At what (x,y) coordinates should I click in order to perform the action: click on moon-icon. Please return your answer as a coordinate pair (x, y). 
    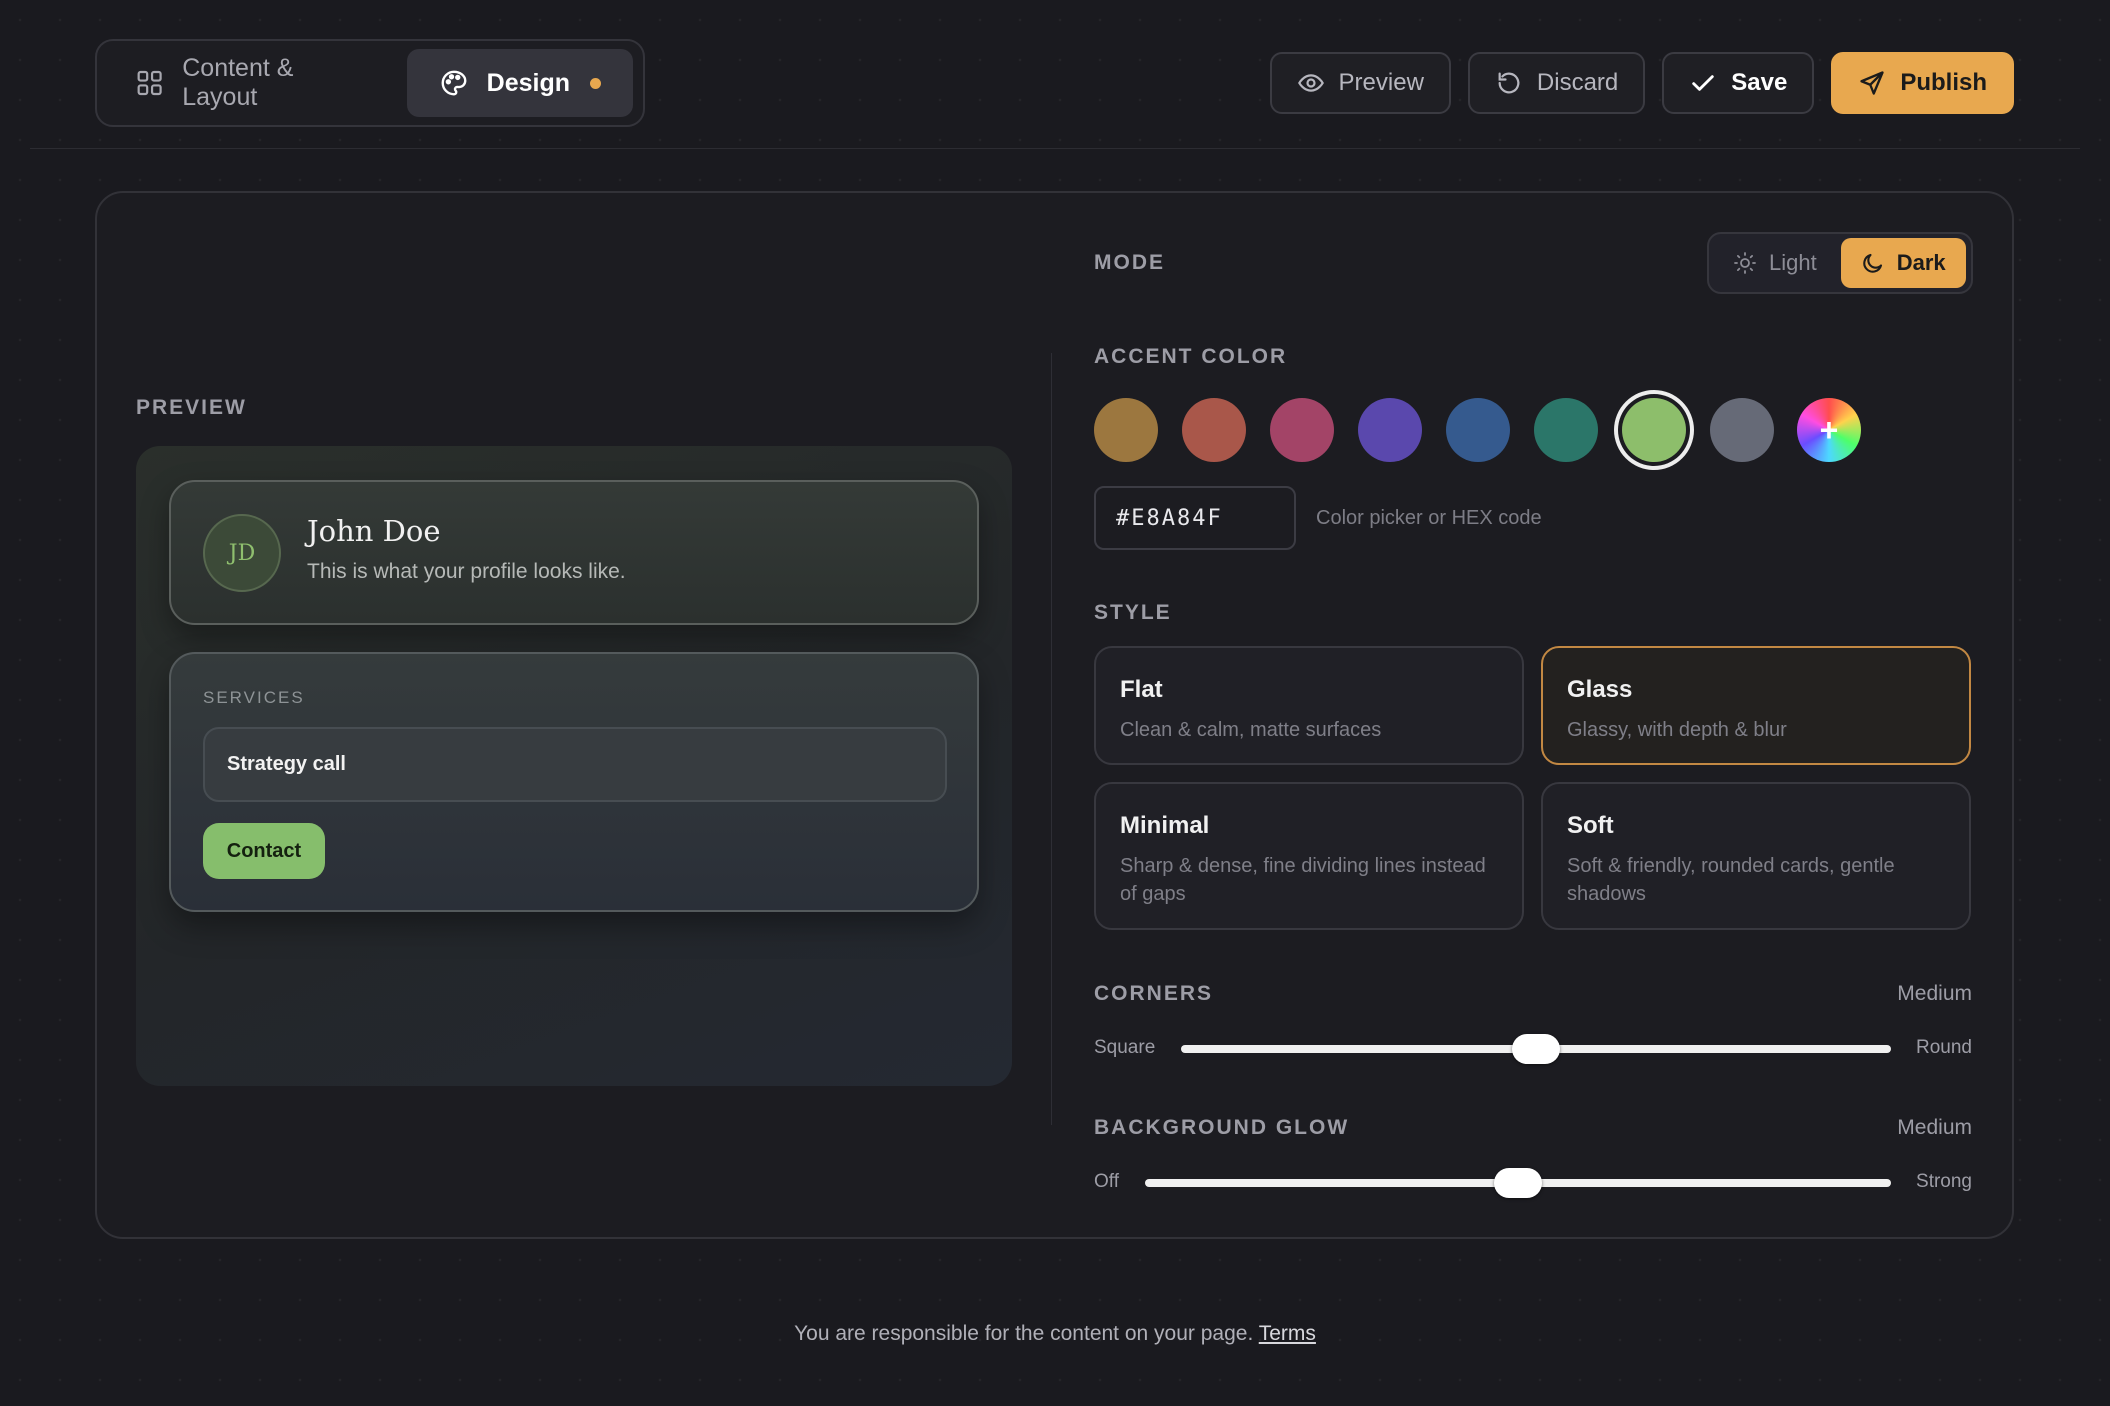
    Looking at the image, I should click on (1872, 263).